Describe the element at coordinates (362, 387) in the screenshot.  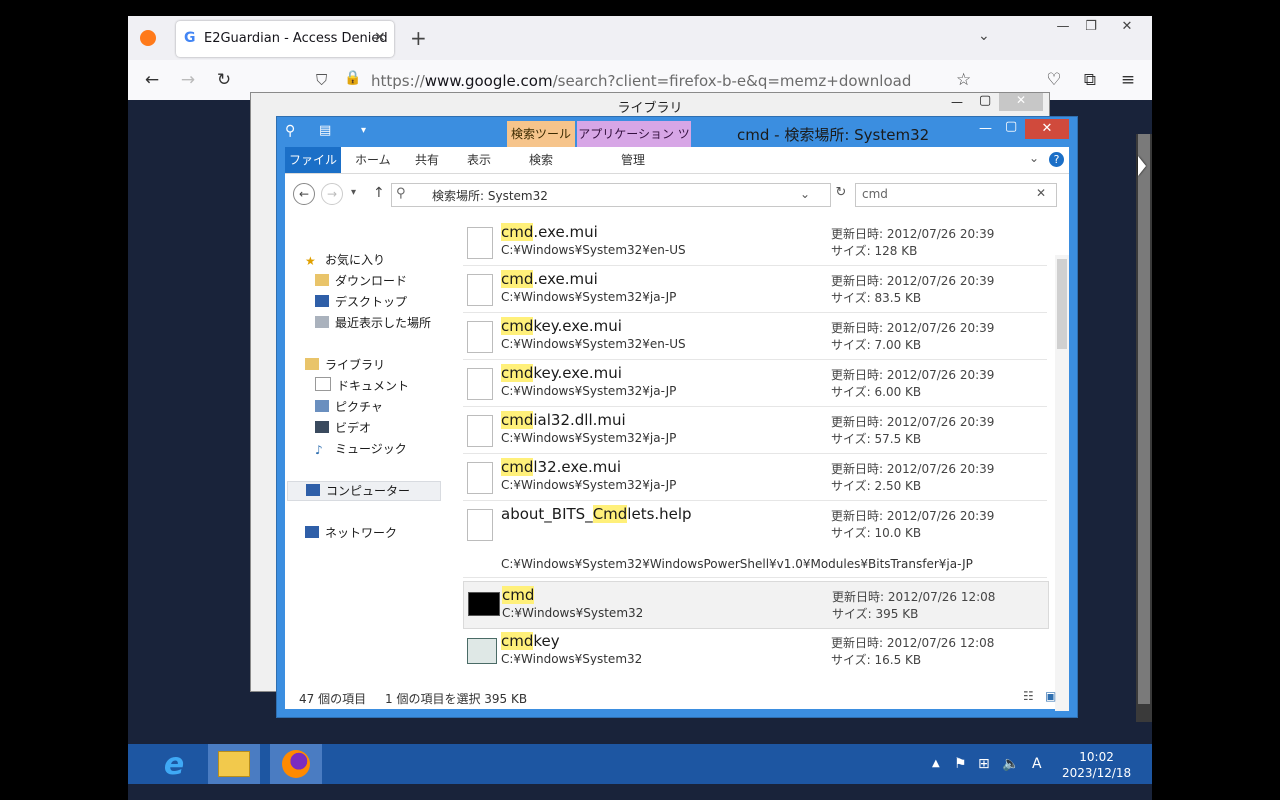
I see `nav-documents: ドキュメント` at that location.